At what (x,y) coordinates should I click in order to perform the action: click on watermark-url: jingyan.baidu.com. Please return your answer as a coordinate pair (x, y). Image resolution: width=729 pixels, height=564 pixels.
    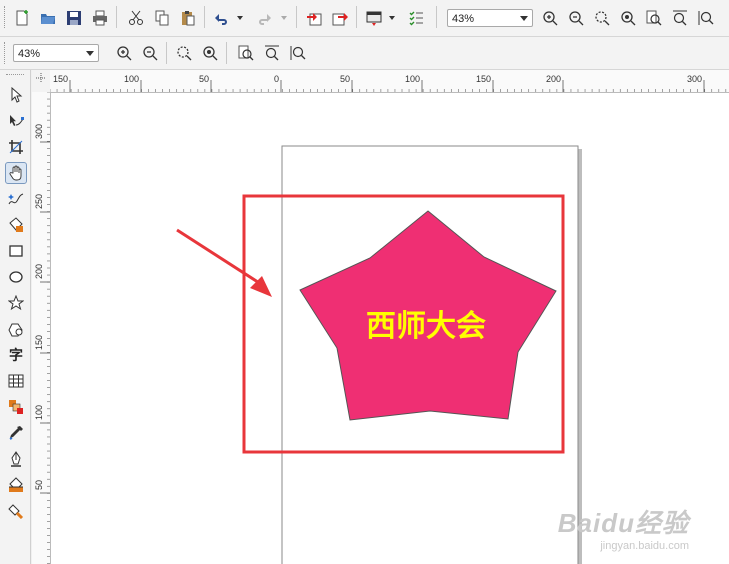
    Looking at the image, I should click on (644, 546).